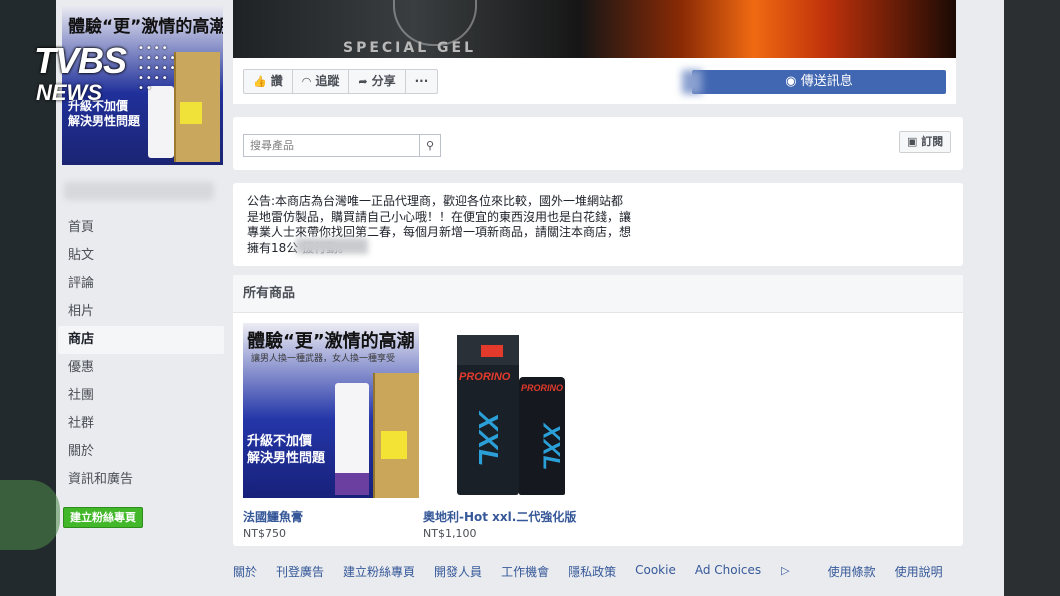  Describe the element at coordinates (394, 445) in the screenshot. I see `box-label-graphic` at that location.